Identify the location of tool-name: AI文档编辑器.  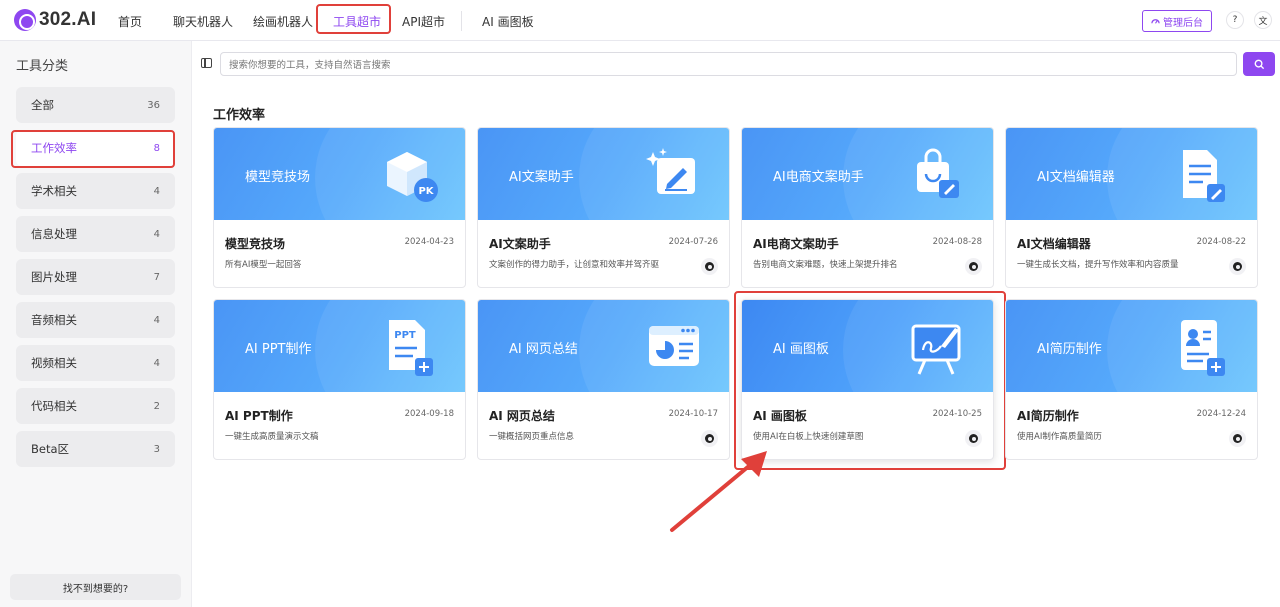
(1054, 244).